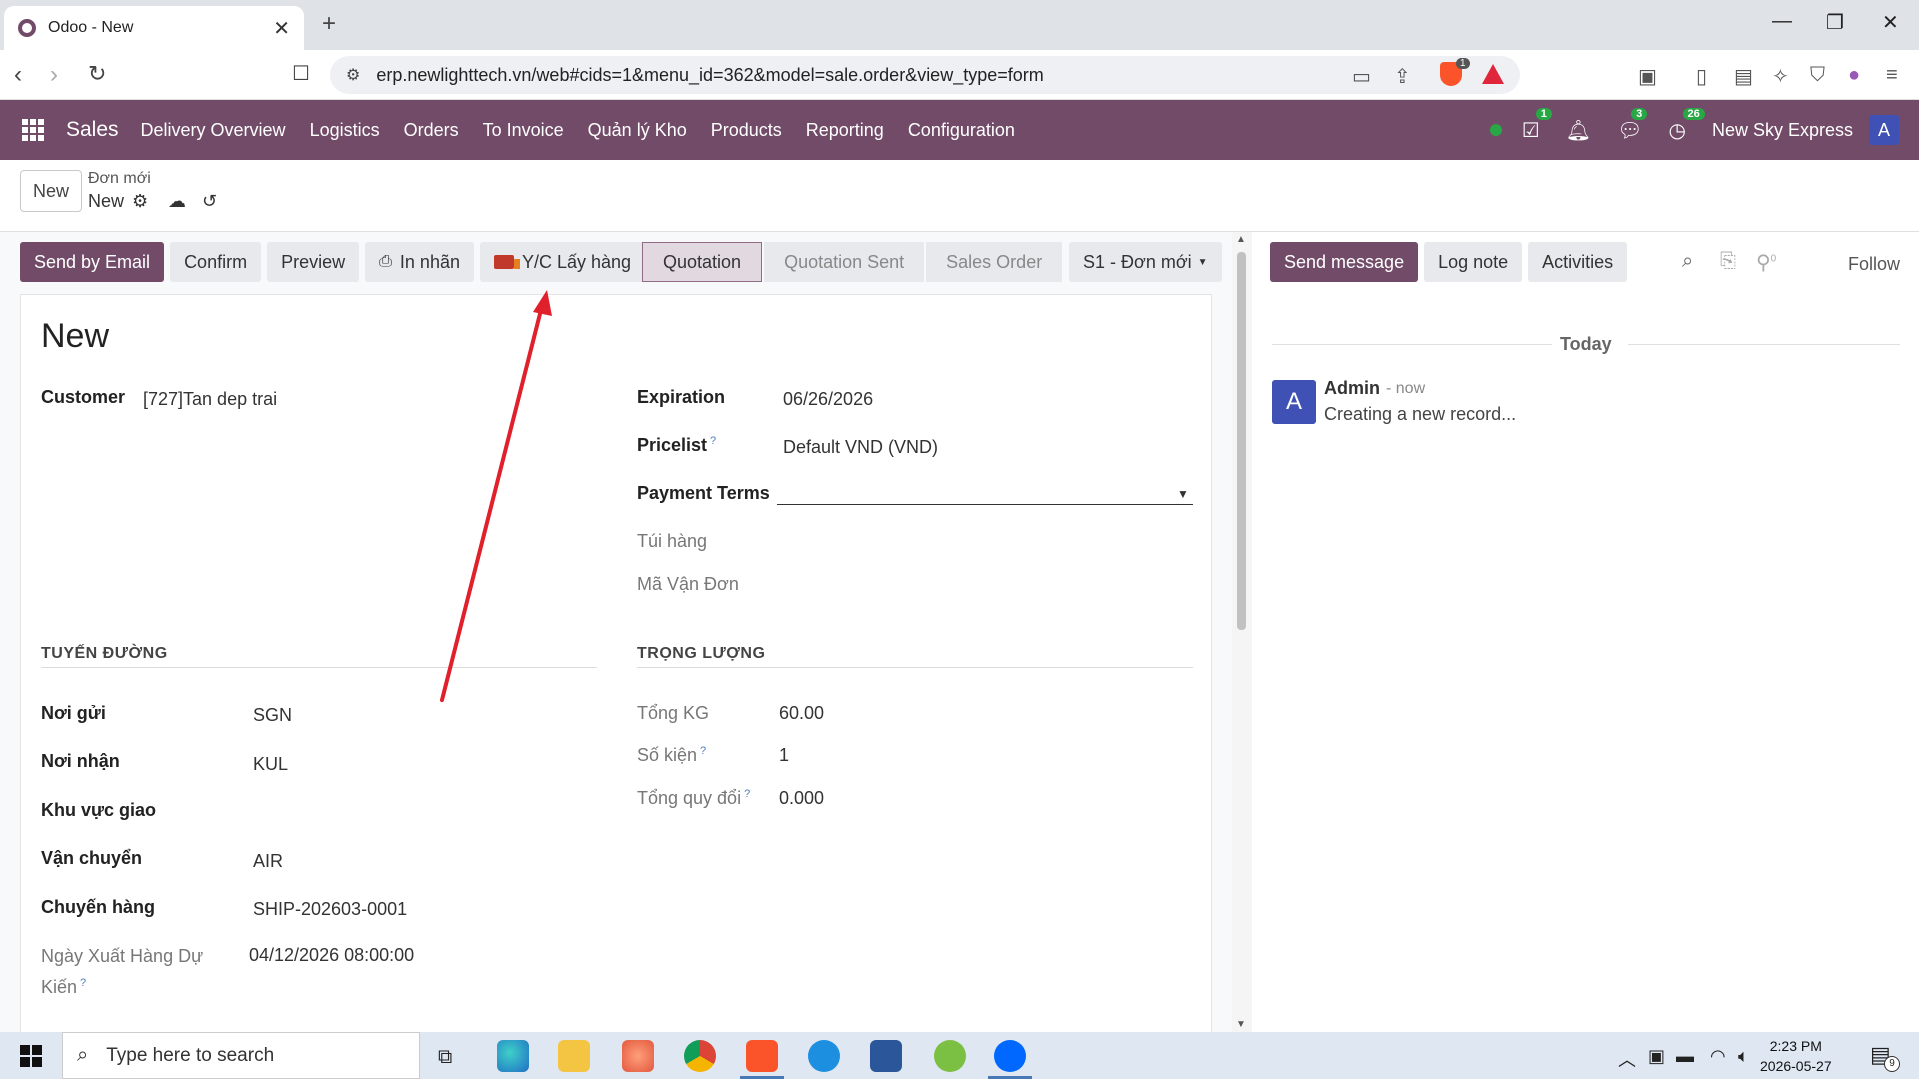 The height and width of the screenshot is (1079, 1919). Describe the element at coordinates (345, 130) in the screenshot. I see `menu-logistics: Logistics` at that location.